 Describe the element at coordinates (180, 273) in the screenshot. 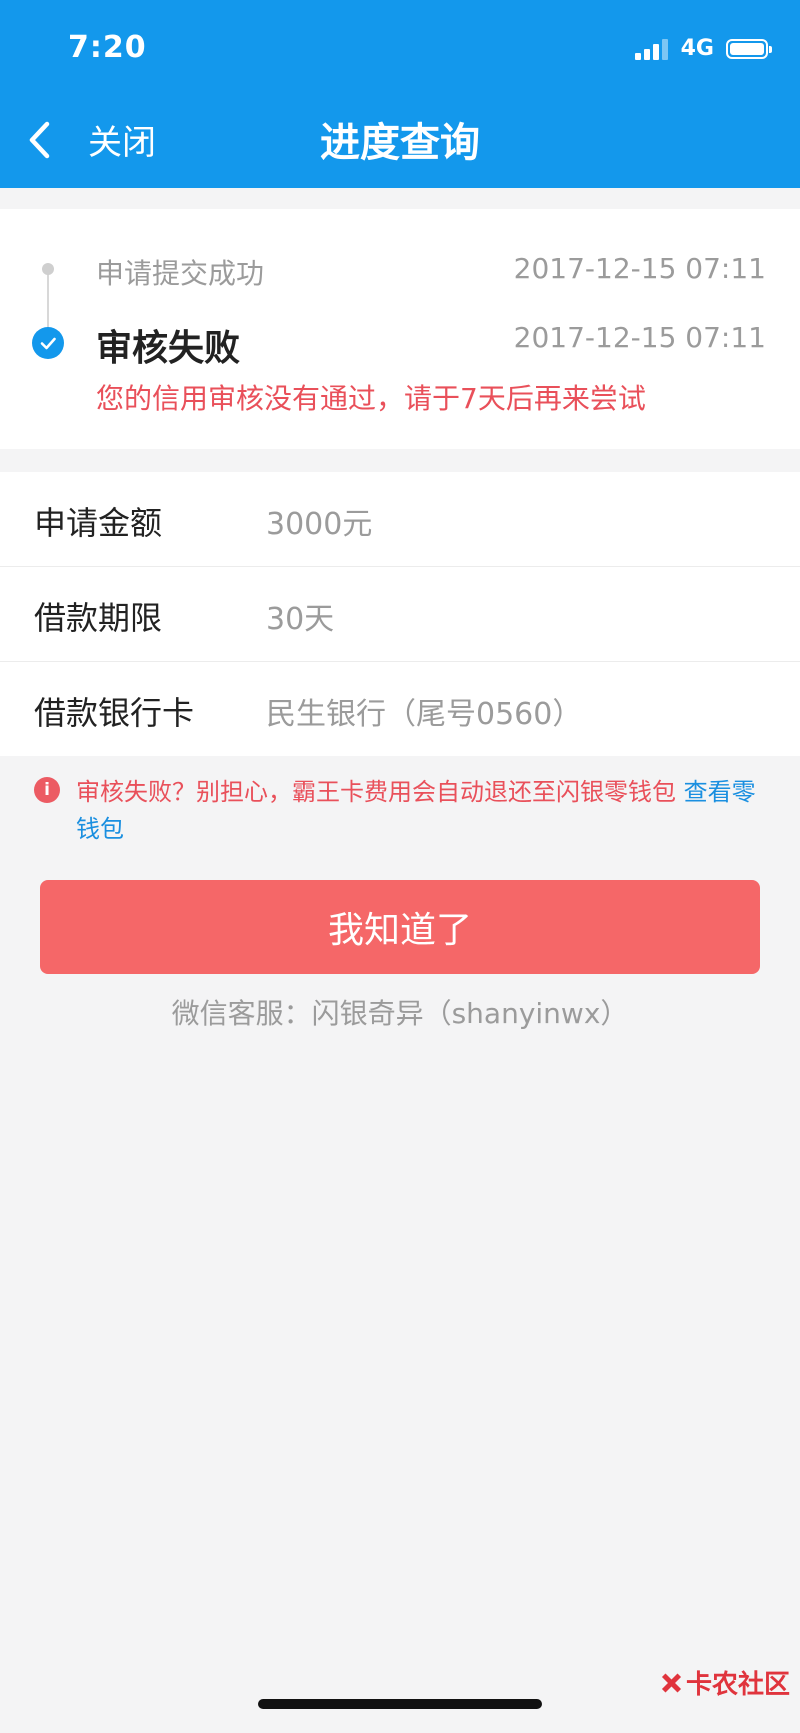

I see `step-submitted-label: 申请提交成功` at that location.